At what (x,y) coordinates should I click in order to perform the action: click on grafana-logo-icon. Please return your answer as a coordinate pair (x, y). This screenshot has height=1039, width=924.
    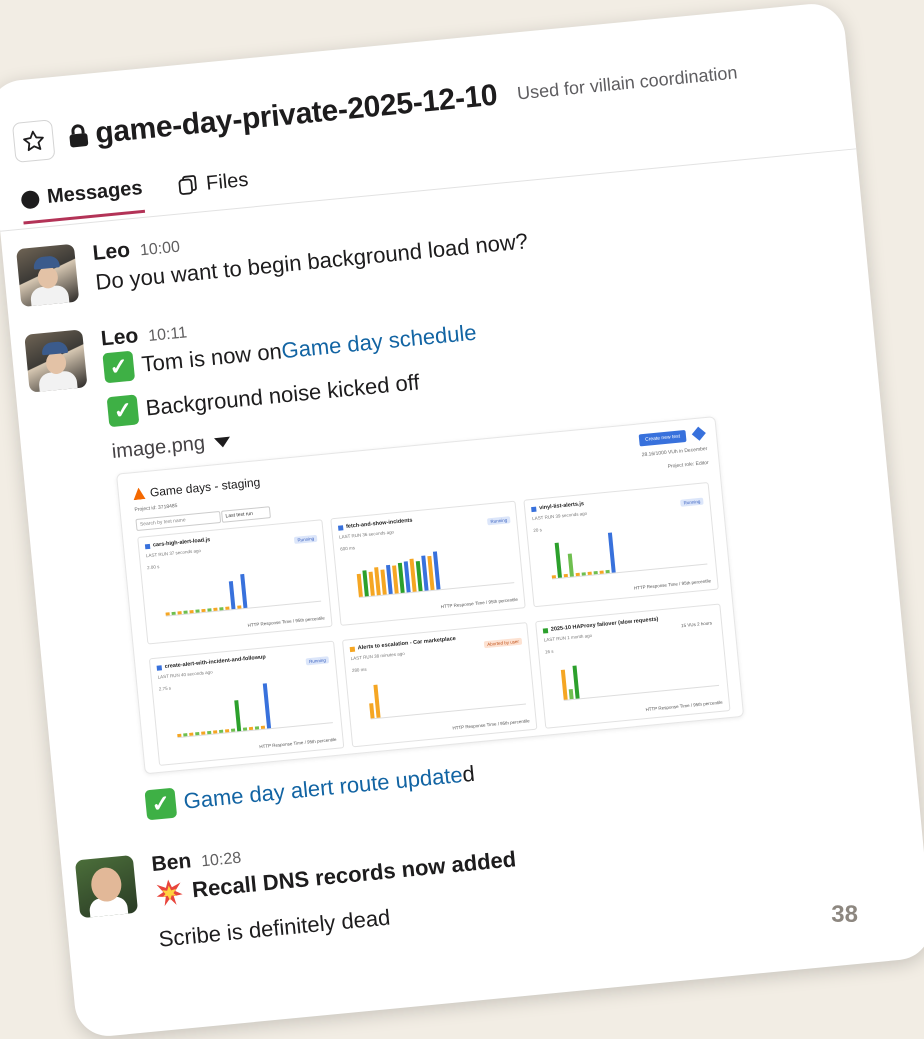
    Looking at the image, I should click on (138, 493).